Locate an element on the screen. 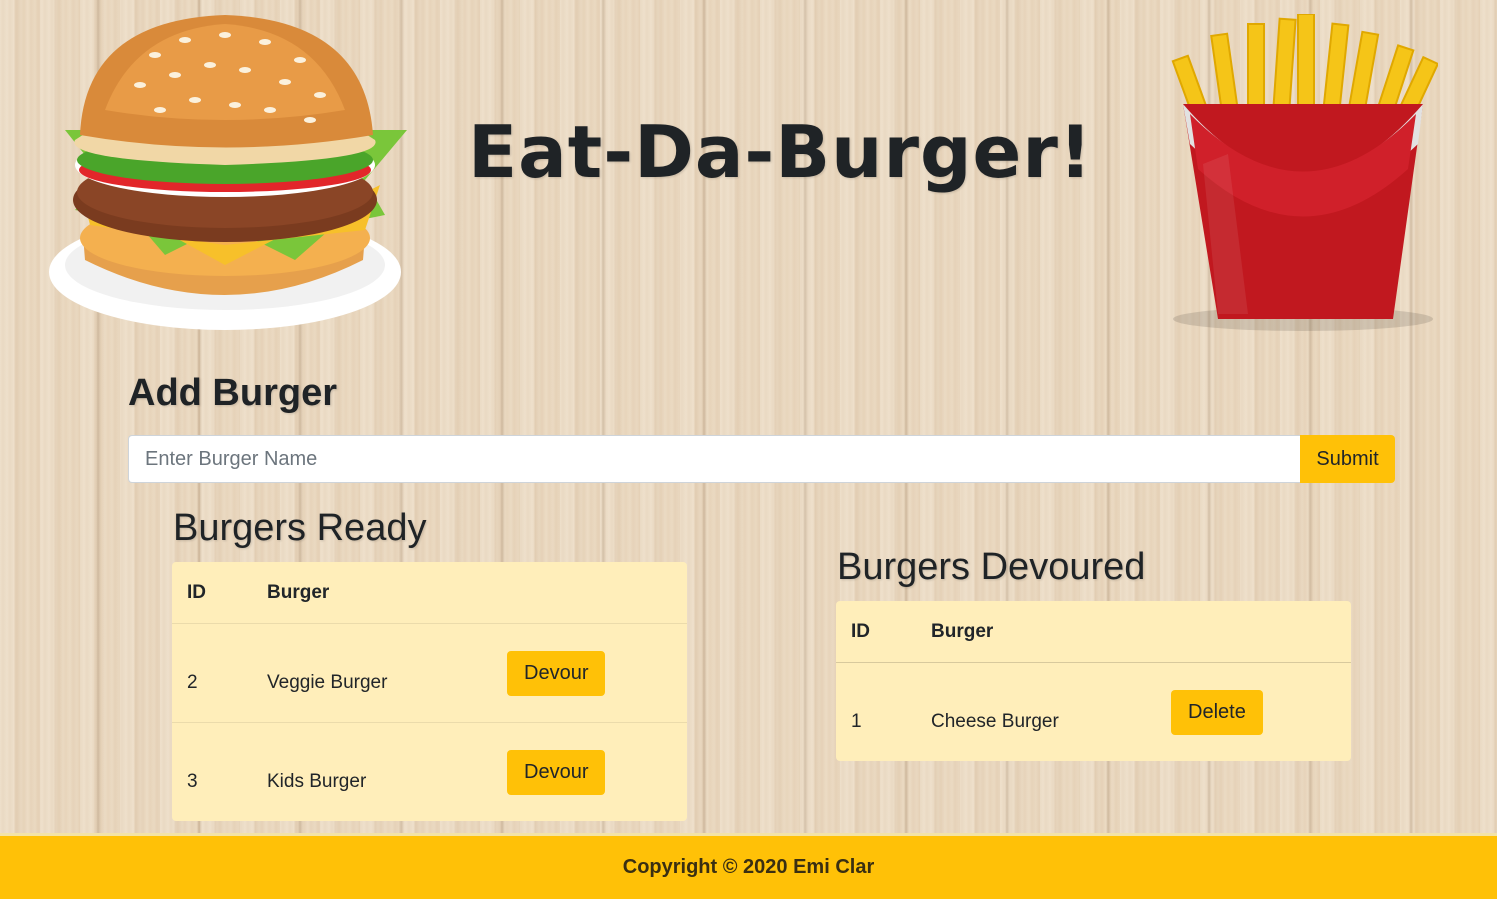 The width and height of the screenshot is (1497, 899). burgers-devoured-table: ID Burger 1 Cheese Burger Delete is located at coordinates (1093, 681).